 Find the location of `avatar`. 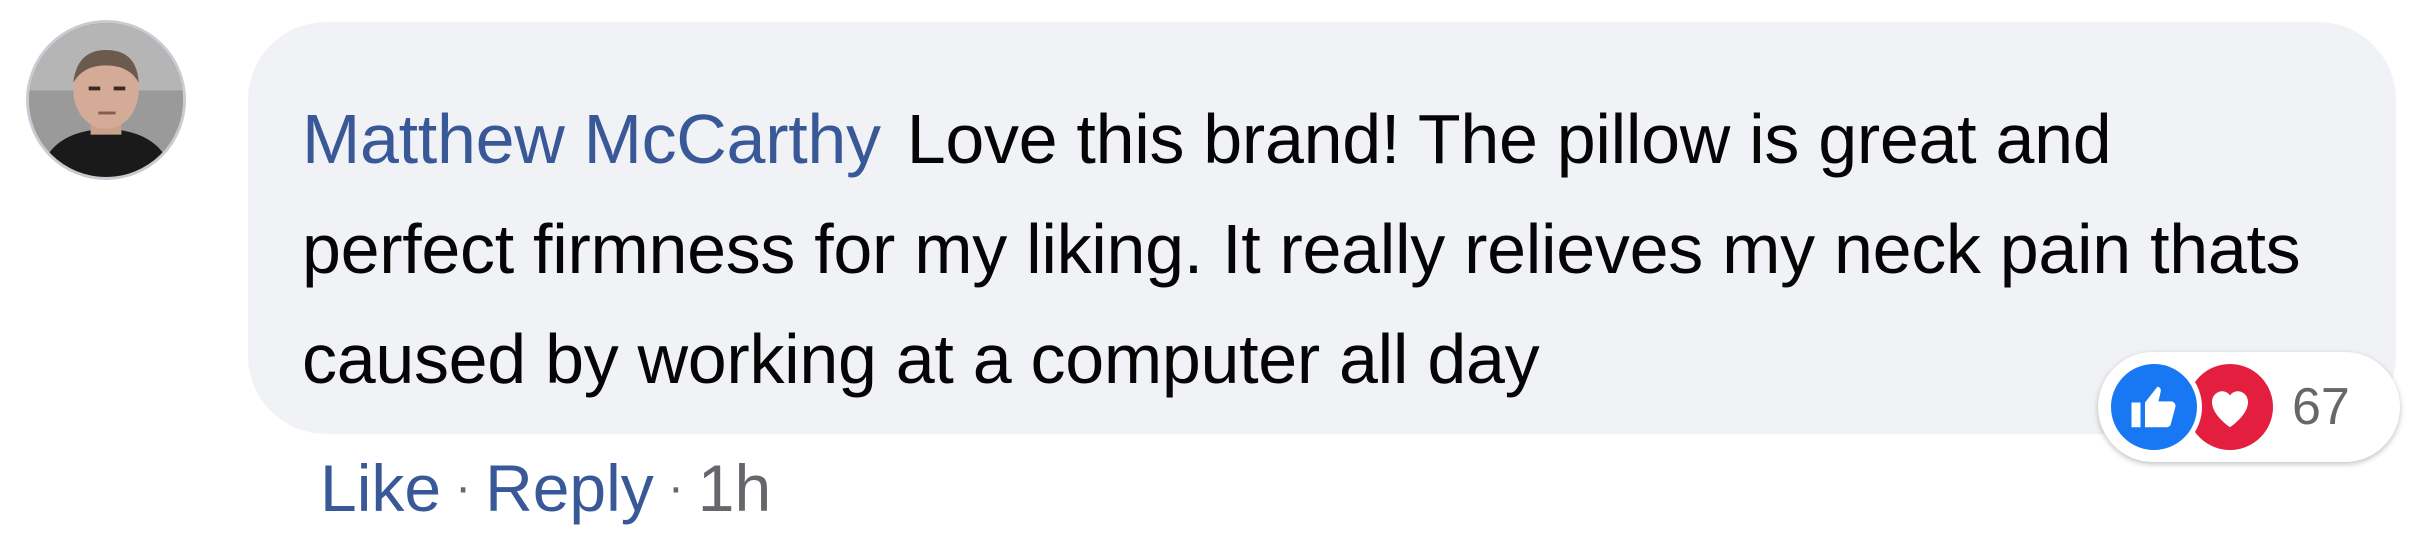

avatar is located at coordinates (106, 100).